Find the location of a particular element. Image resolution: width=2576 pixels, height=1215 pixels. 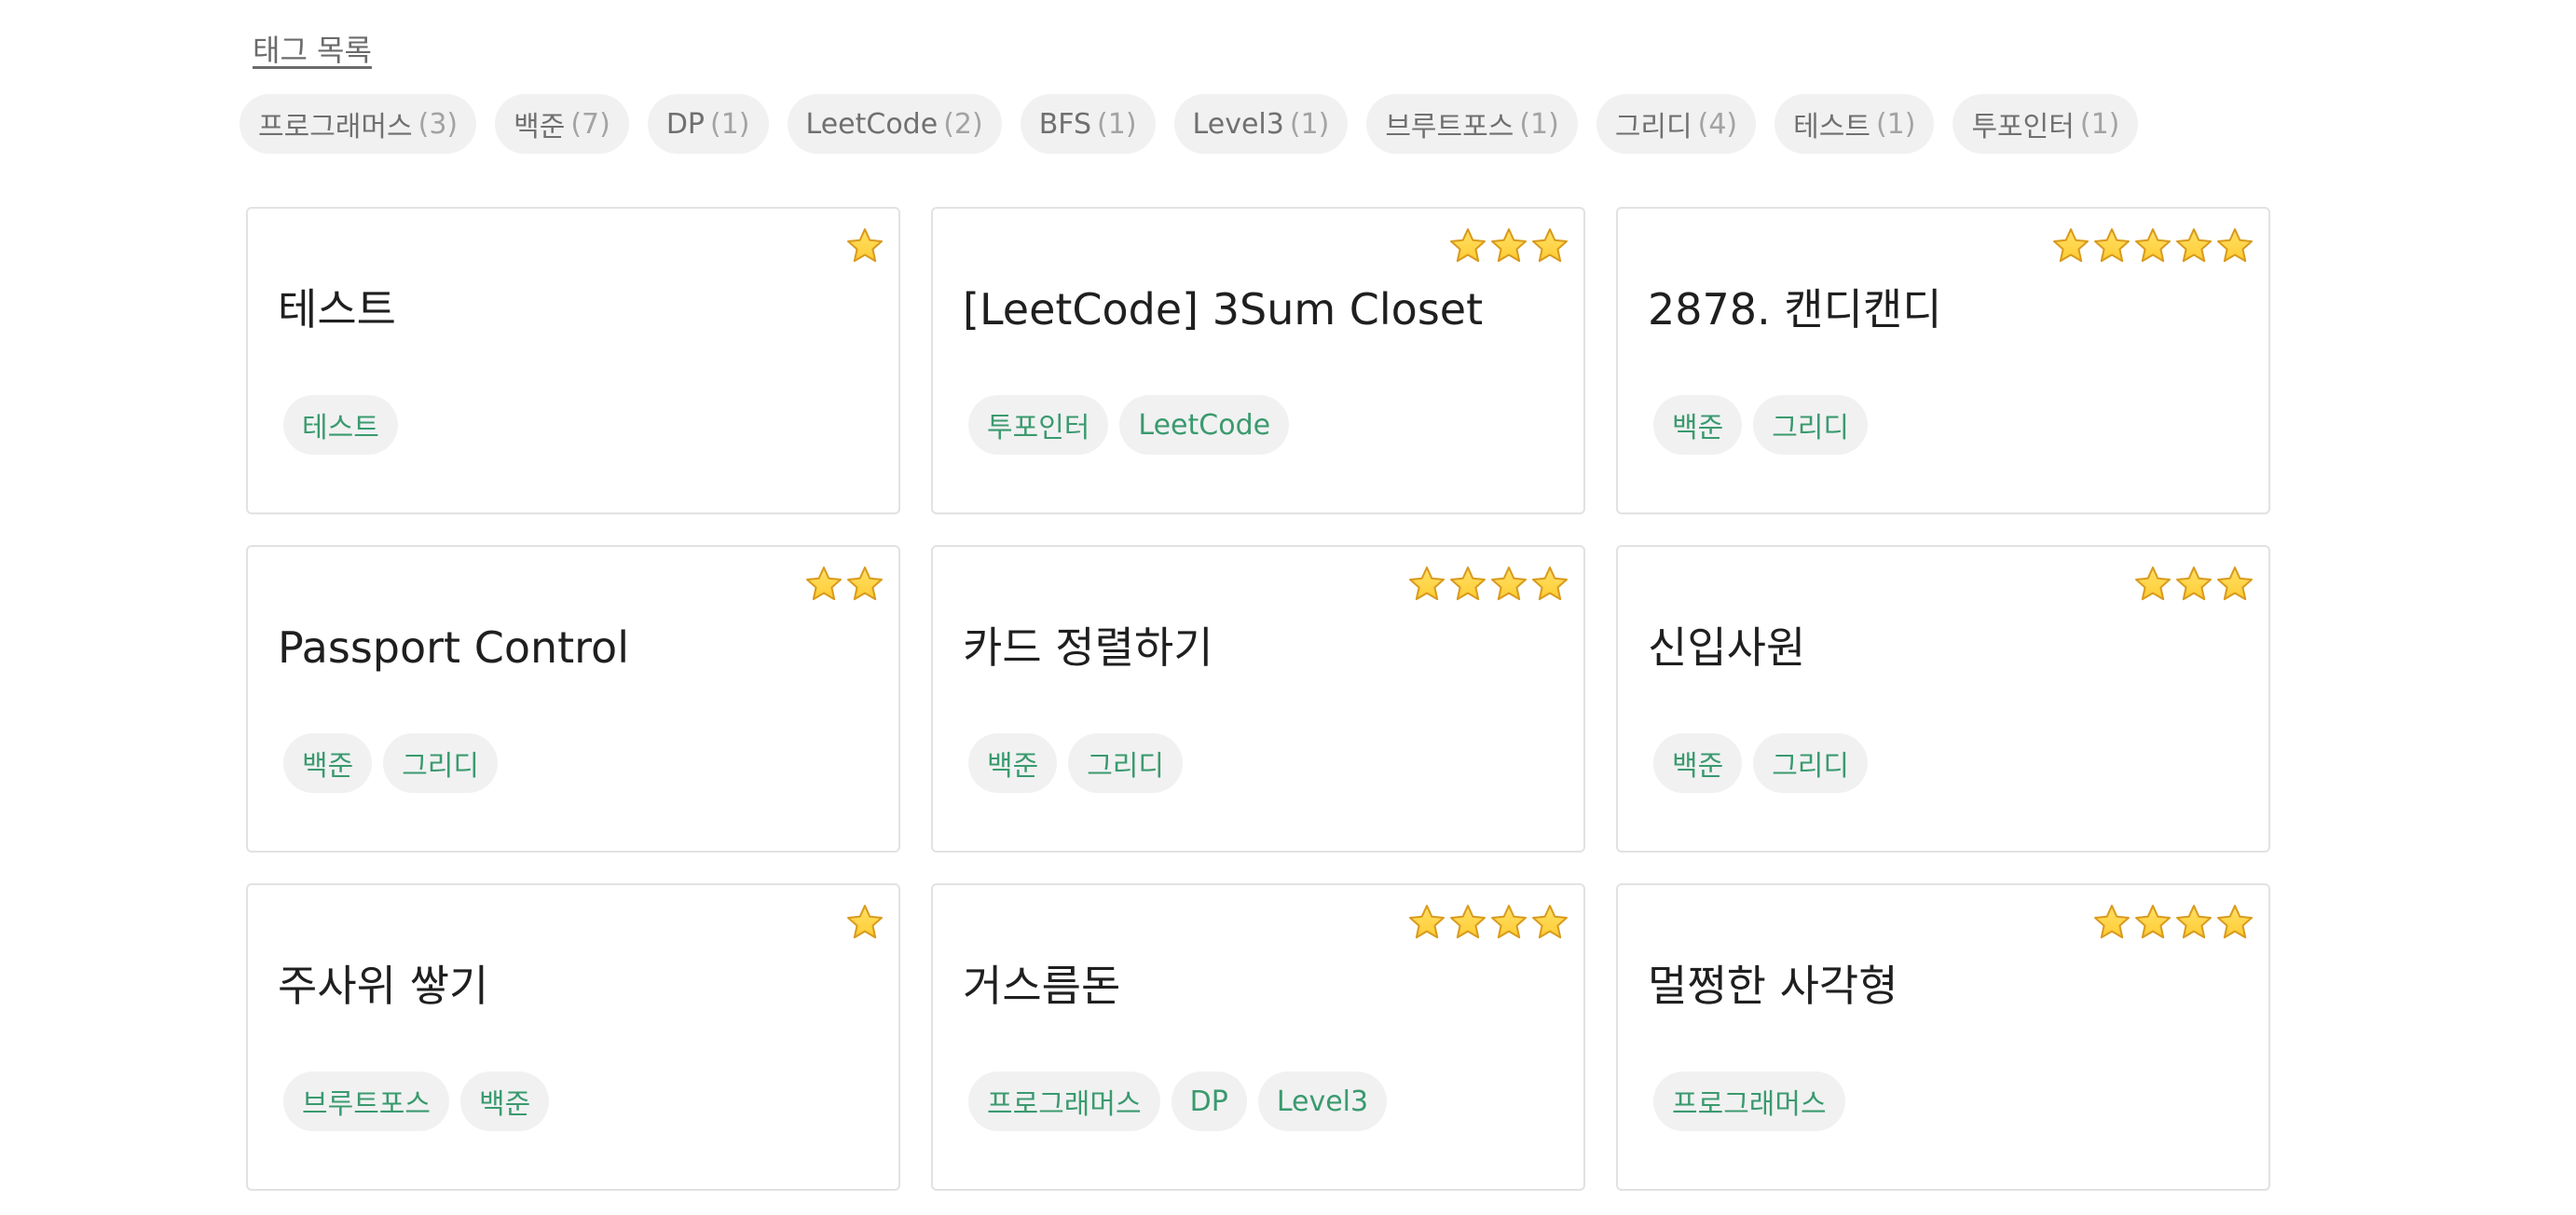

tag-filter-count: (2) is located at coordinates (963, 124).